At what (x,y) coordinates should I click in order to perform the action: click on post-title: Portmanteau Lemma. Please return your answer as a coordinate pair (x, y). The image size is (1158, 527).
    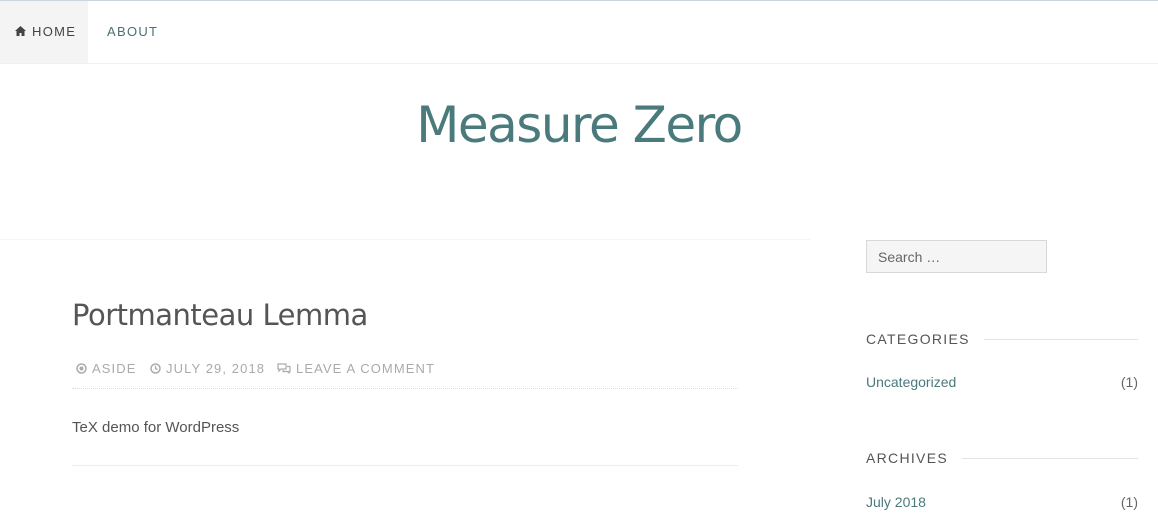
    Looking at the image, I should click on (220, 315).